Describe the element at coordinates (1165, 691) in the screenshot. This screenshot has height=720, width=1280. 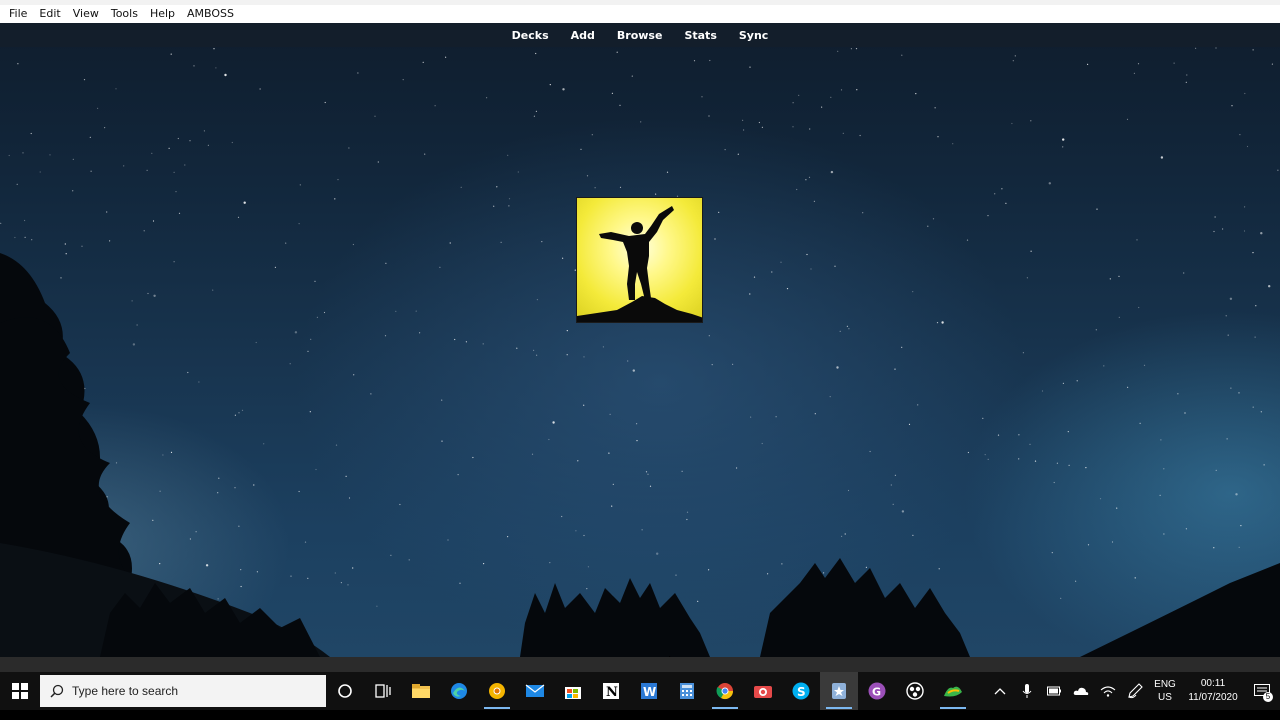
I see `language-indicator: ENG US` at that location.